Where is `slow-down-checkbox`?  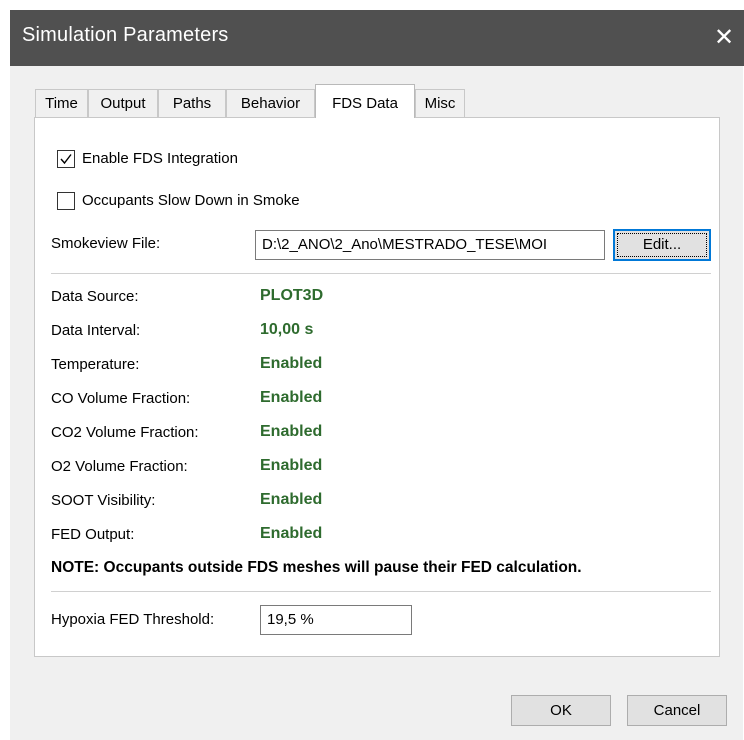
slow-down-checkbox is located at coordinates (66, 201).